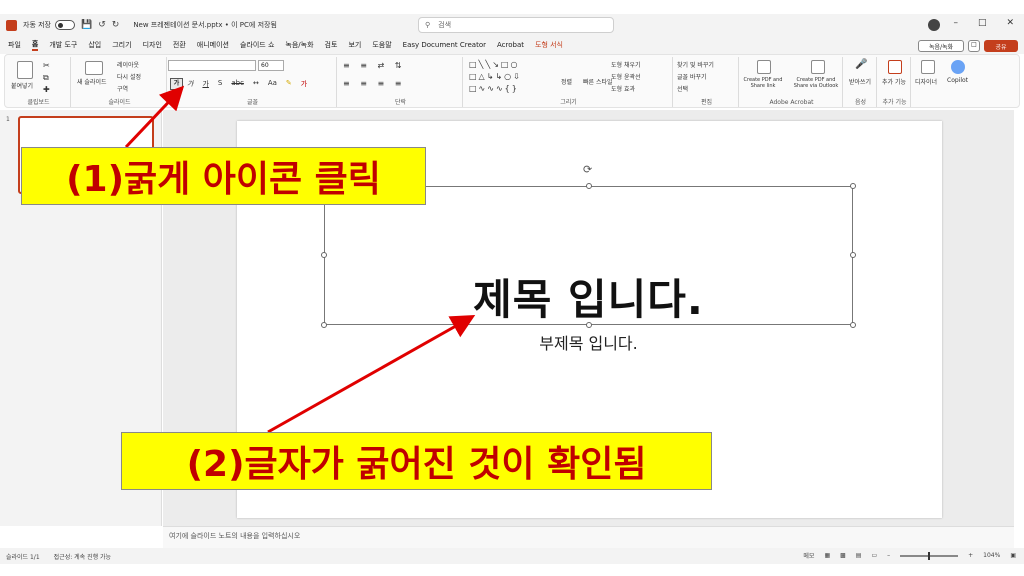 The height and width of the screenshot is (576, 1024). Describe the element at coordinates (354, 45) in the screenshot. I see `tab-view: 보기` at that location.